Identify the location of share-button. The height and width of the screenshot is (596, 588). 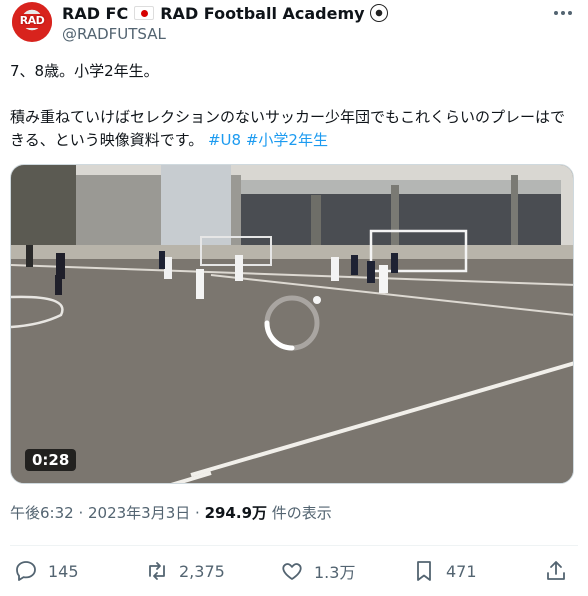
(561, 571).